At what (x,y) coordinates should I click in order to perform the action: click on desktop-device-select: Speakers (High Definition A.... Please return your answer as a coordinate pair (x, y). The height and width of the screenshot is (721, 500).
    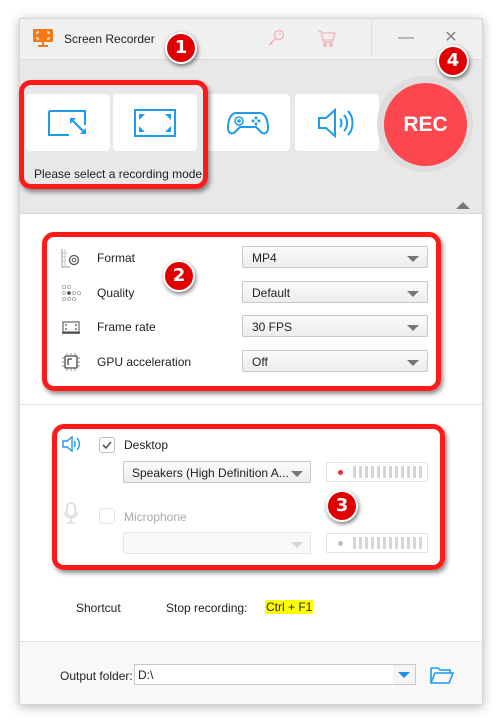
    Looking at the image, I should click on (217, 472).